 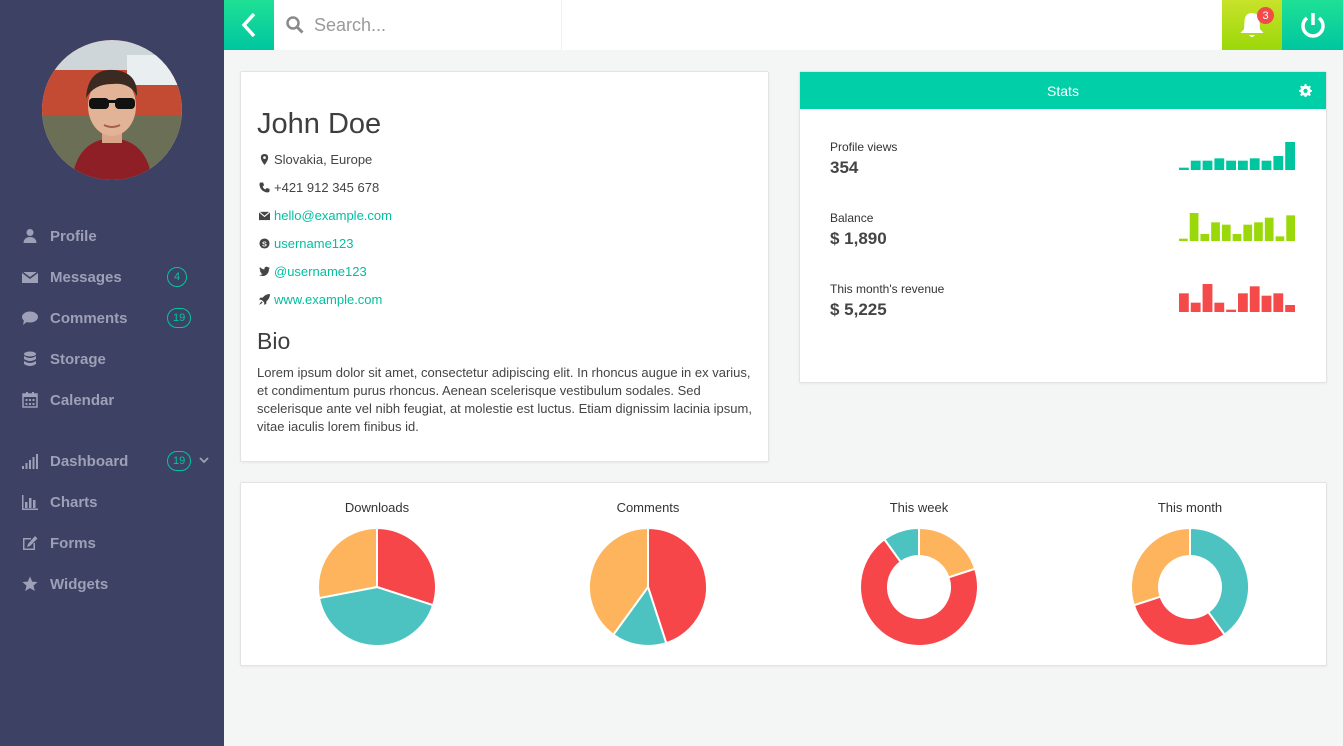 What do you see at coordinates (86, 277) in the screenshot?
I see `sidebar-item-label: Messages` at bounding box center [86, 277].